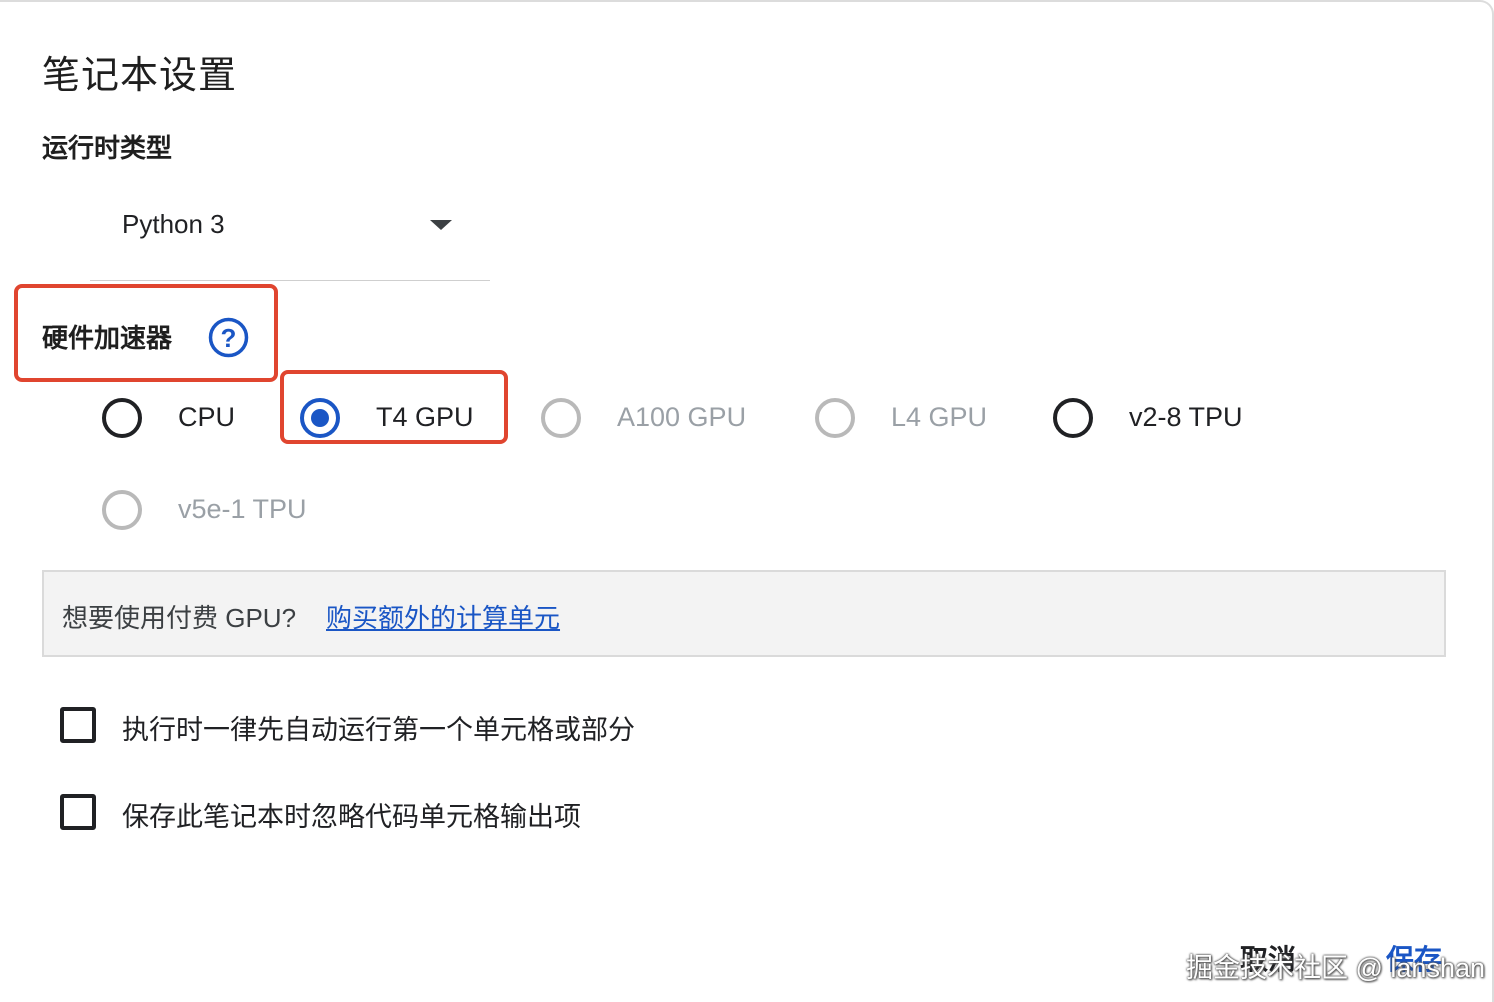 Image resolution: width=1494 pixels, height=1002 pixels. What do you see at coordinates (242, 509) in the screenshot?
I see `radio-label-v5e-1-tpu: v5e-1 TPU` at bounding box center [242, 509].